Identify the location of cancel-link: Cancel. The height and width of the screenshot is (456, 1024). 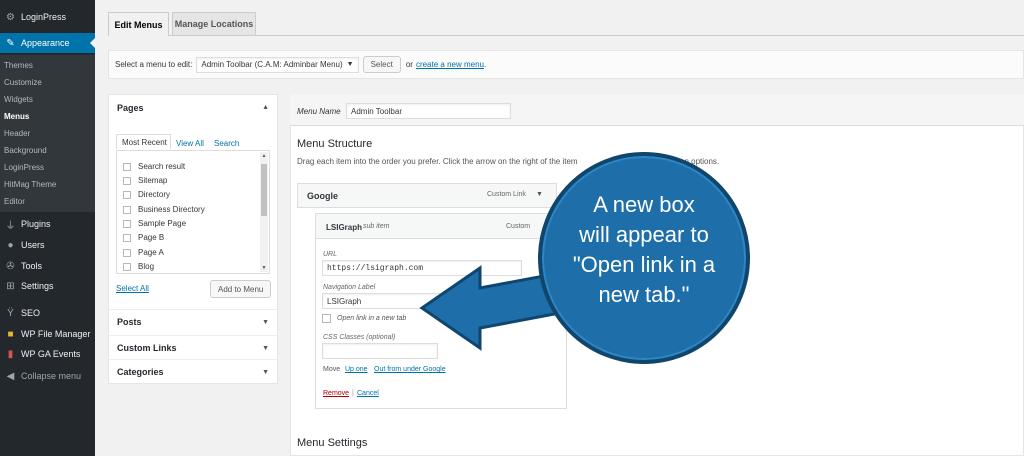
(368, 393).